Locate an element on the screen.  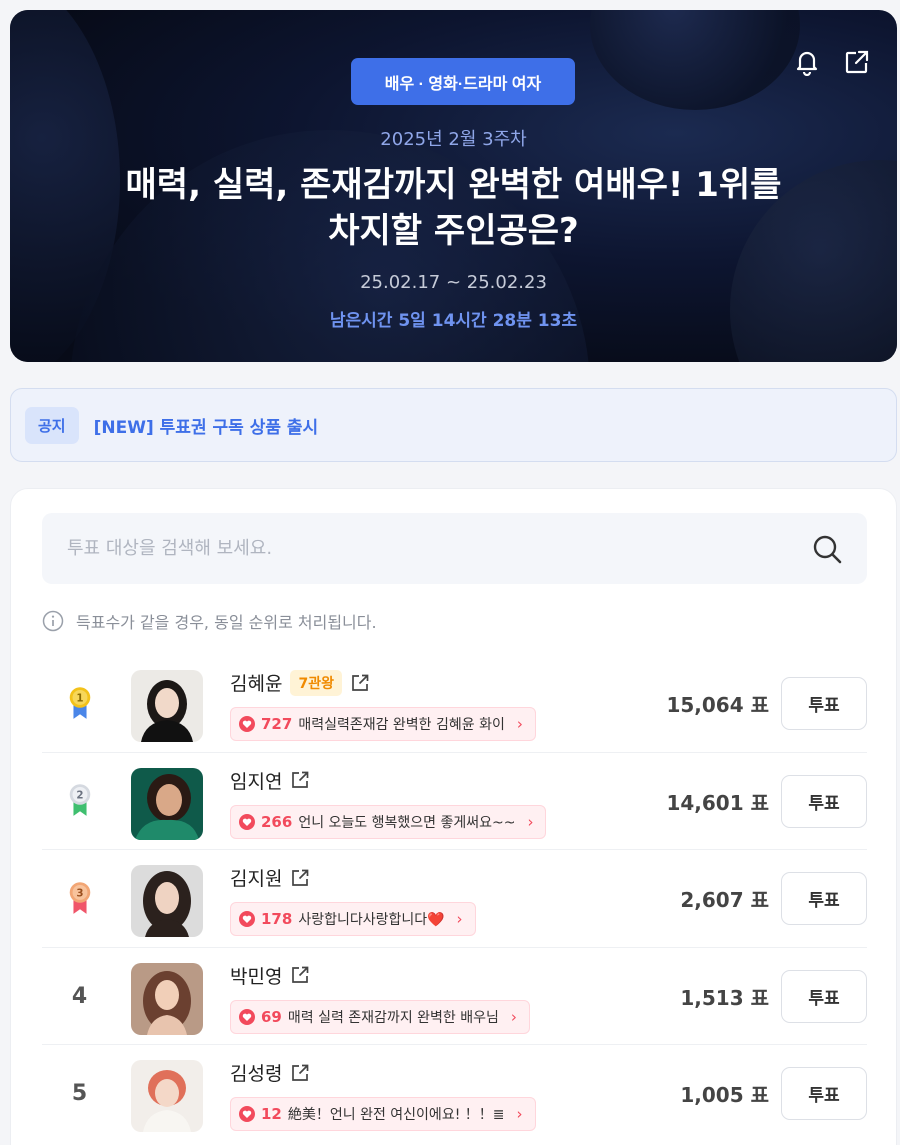
ranking-row: 3 김지원 178 사랑합니다사랑합니다❤️ › 2,607 표 투표 is located at coordinates (454, 899).